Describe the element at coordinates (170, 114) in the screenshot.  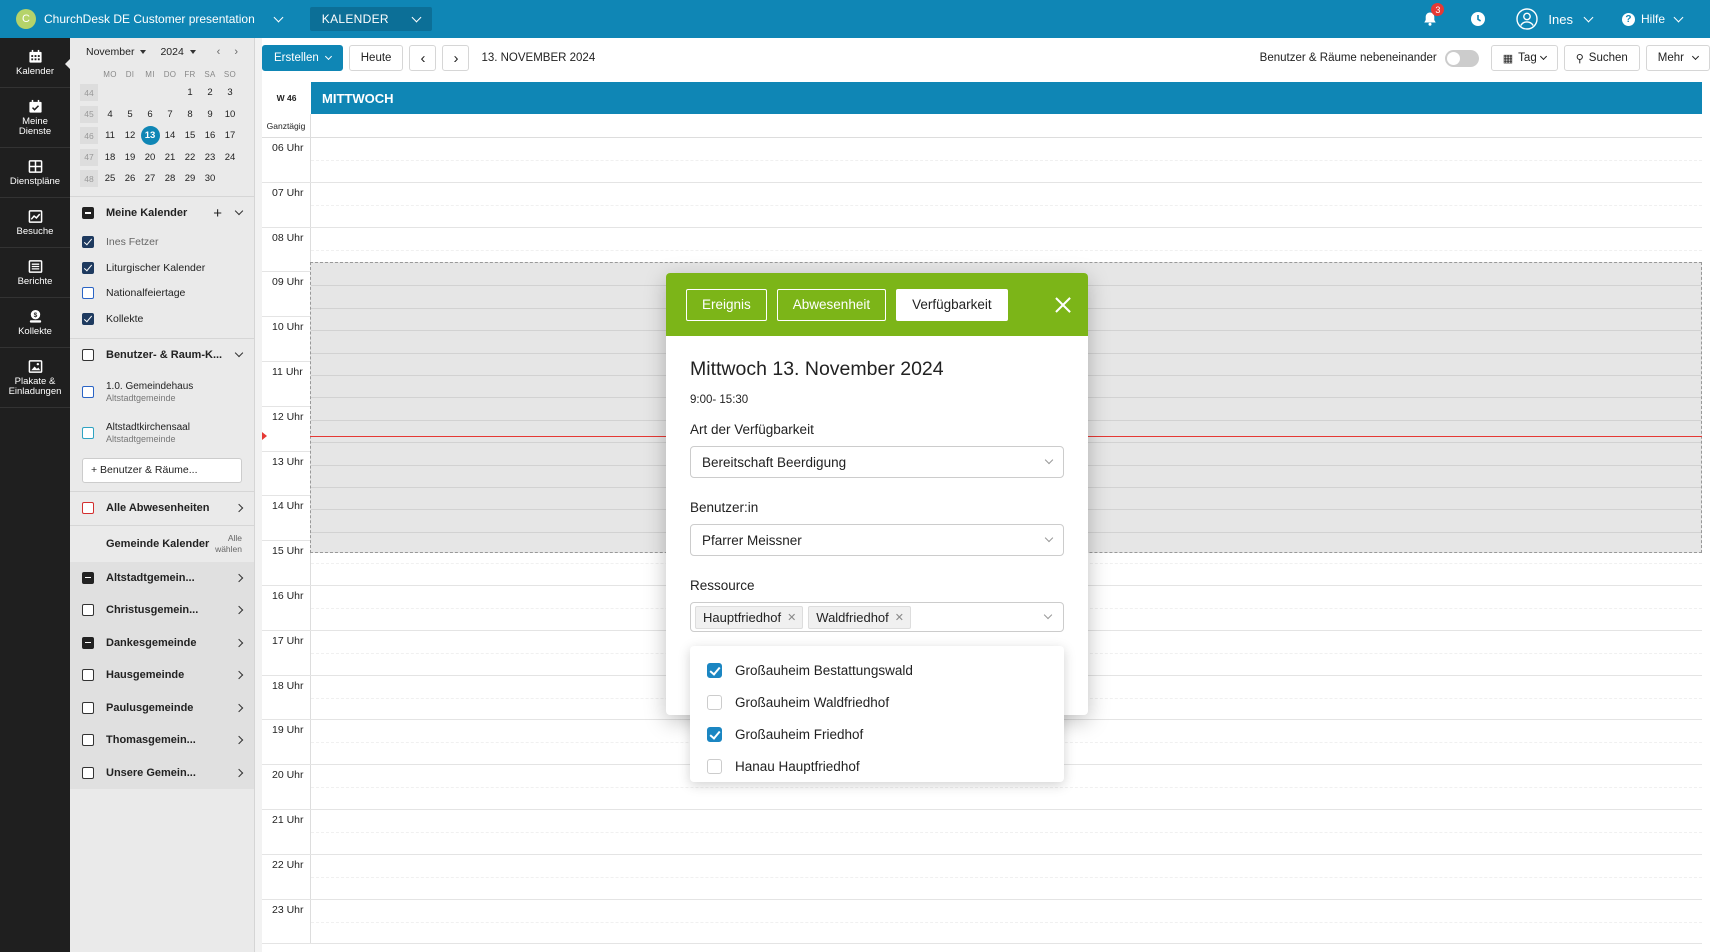
I see `day-cell: 7` at that location.